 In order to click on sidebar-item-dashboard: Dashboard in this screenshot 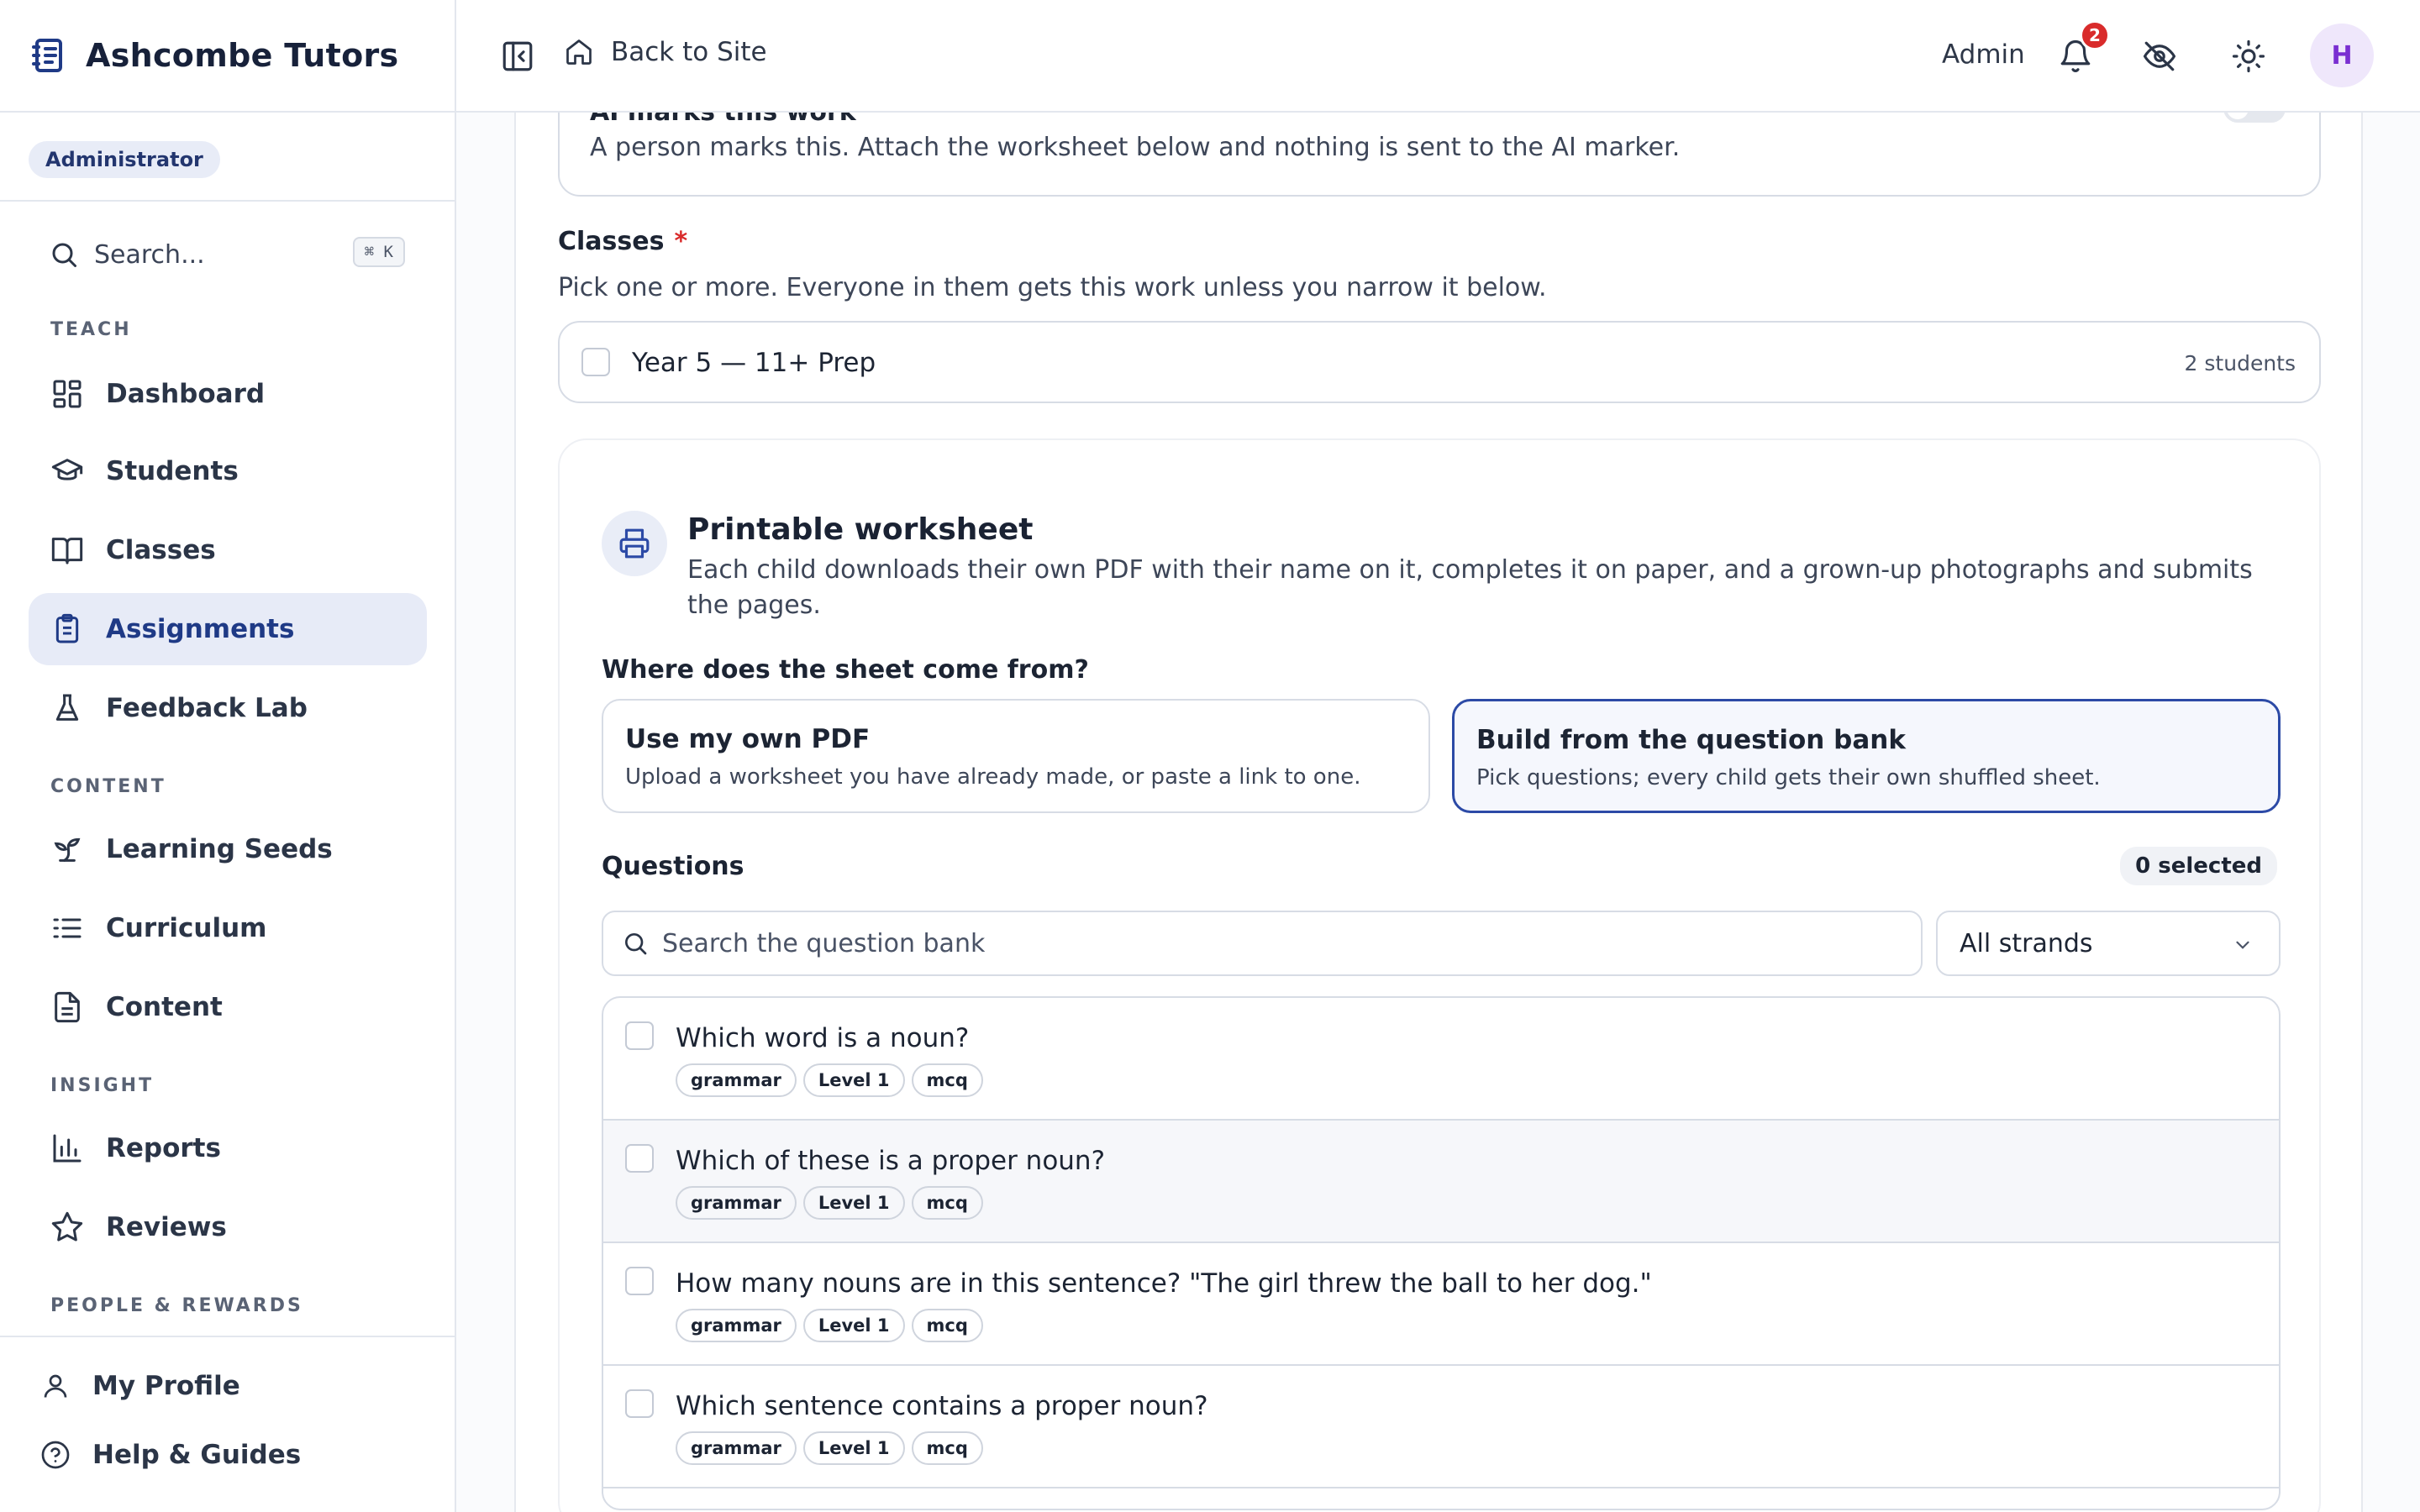, I will do `click(228, 394)`.